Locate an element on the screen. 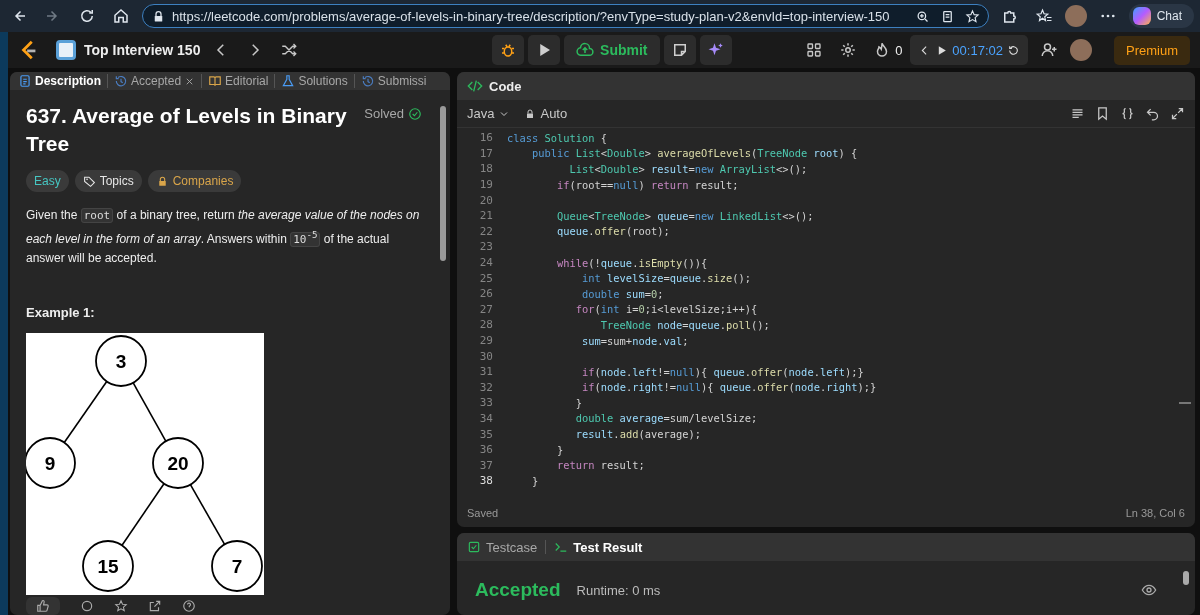  verdict-text: Accepted is located at coordinates (518, 590).